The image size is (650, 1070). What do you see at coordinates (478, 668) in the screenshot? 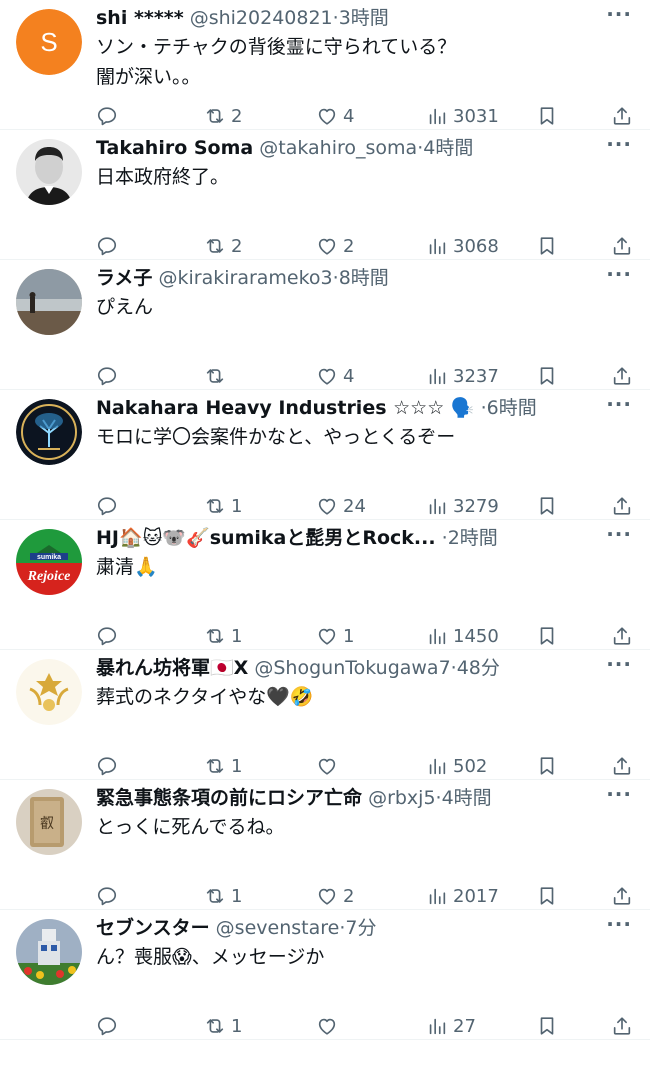
I see `timestamp: 48分` at bounding box center [478, 668].